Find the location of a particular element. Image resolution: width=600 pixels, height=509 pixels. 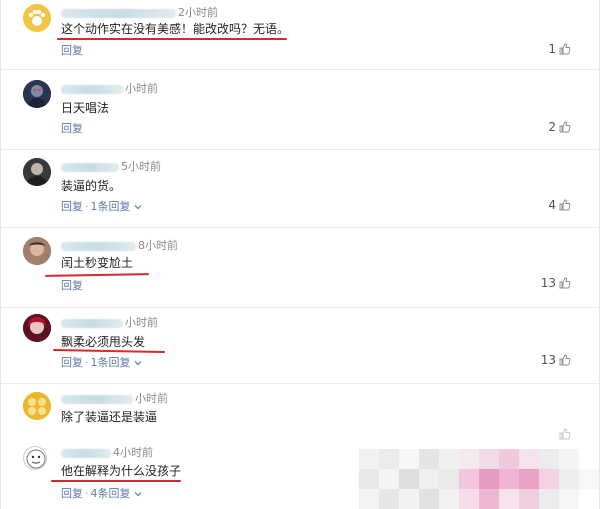

comment-time: 2小时前 is located at coordinates (198, 12).